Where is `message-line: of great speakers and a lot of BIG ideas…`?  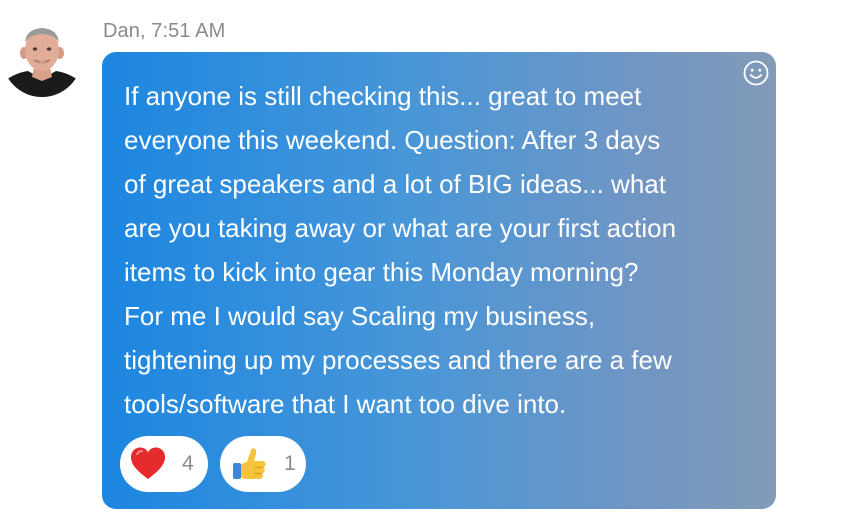
message-line: of great speakers and a lot of BIG ideas… is located at coordinates (395, 184).